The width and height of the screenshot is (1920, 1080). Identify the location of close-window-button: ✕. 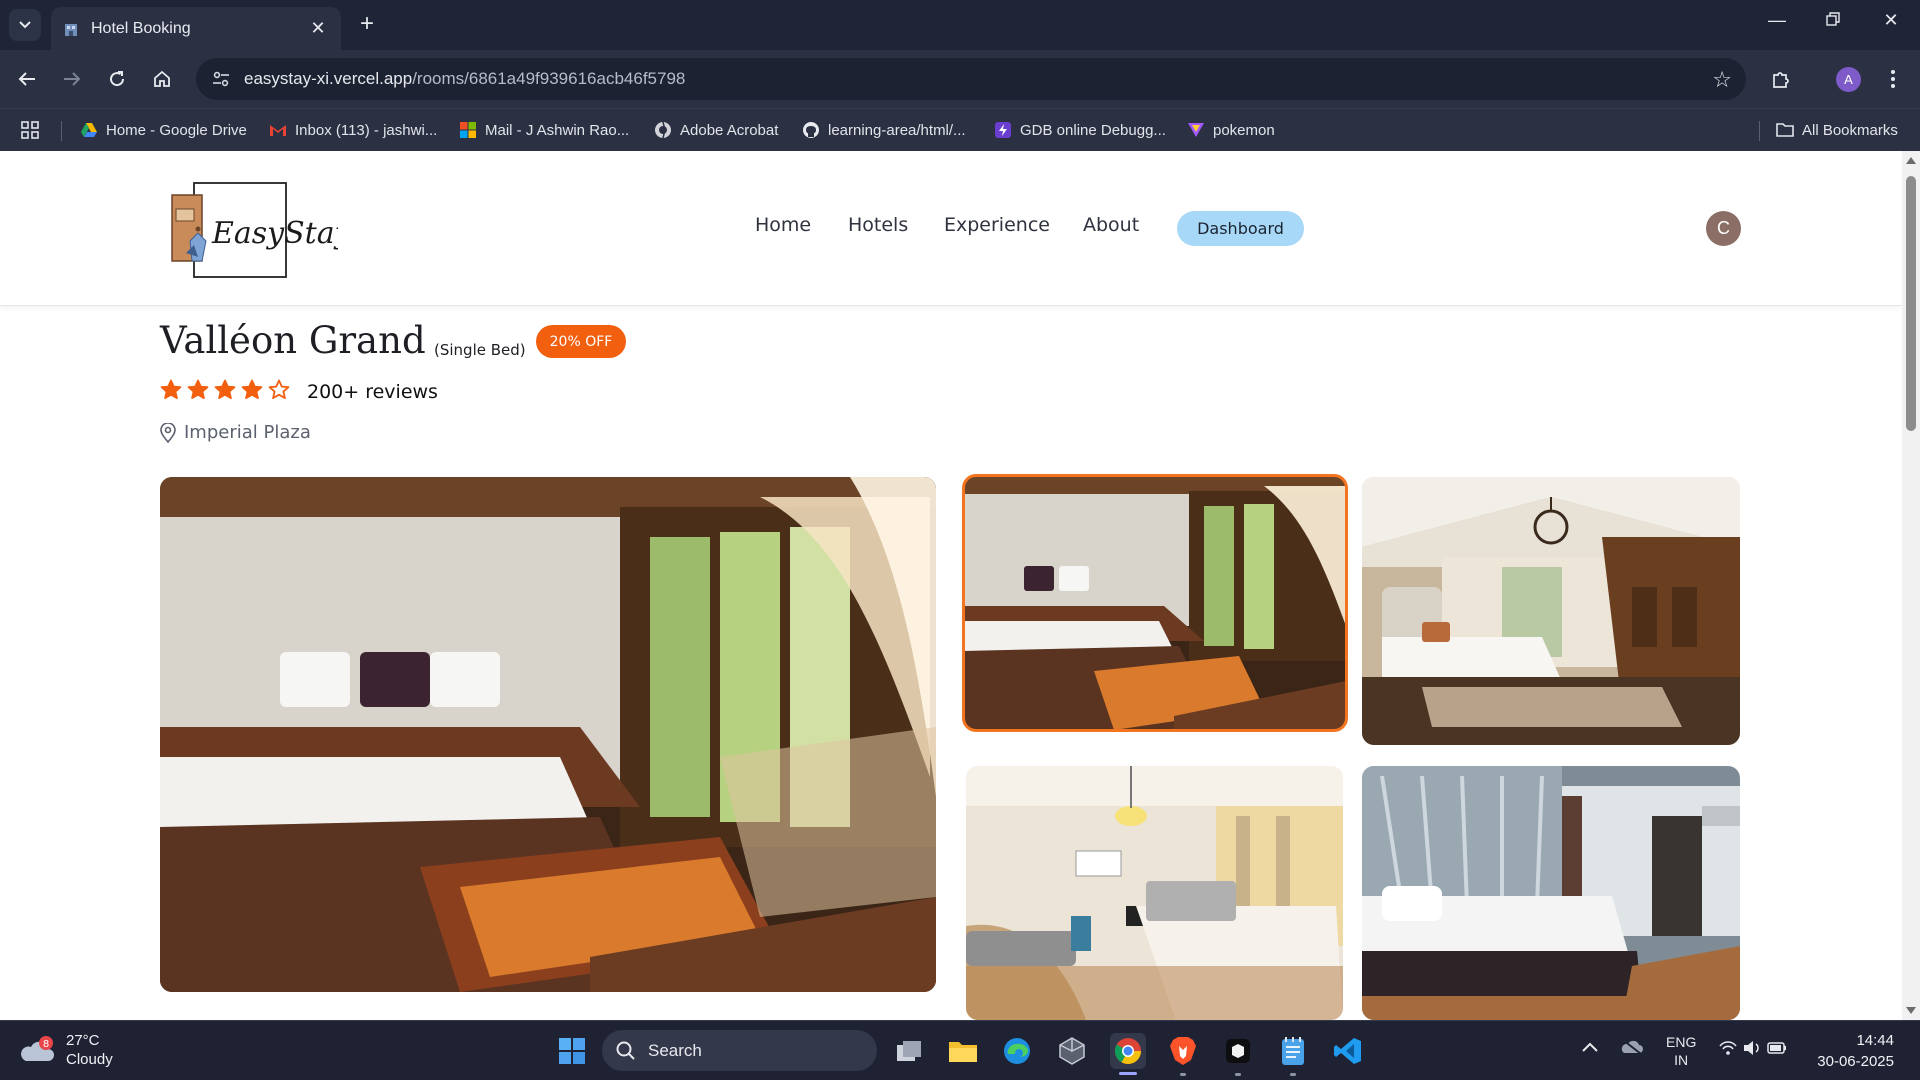
(1891, 20).